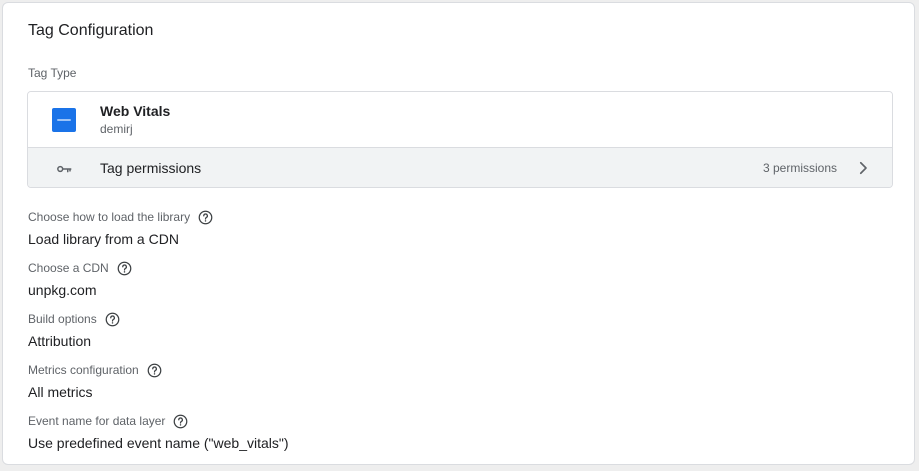 This screenshot has height=471, width=919. I want to click on field-build-options: Build options Attribution, so click(74, 330).